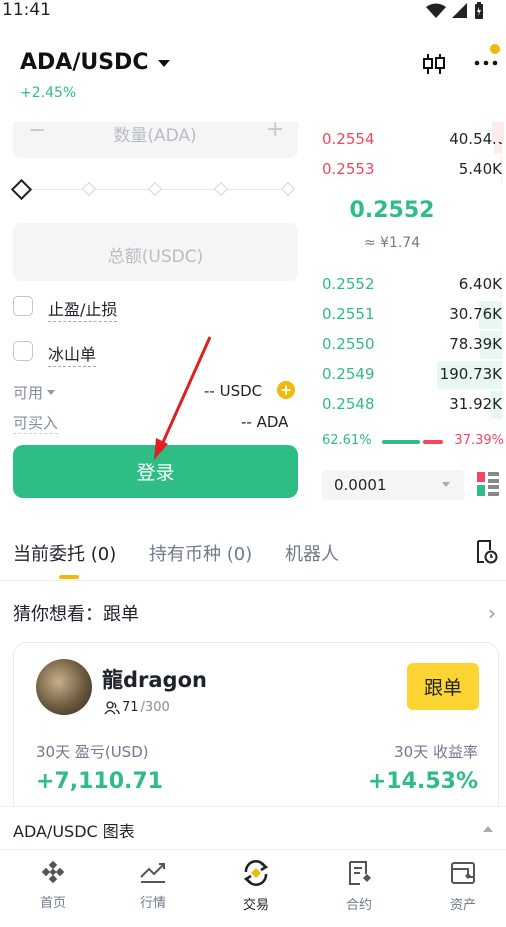  Describe the element at coordinates (36, 424) in the screenshot. I see `can-buy-label: 可买入` at that location.